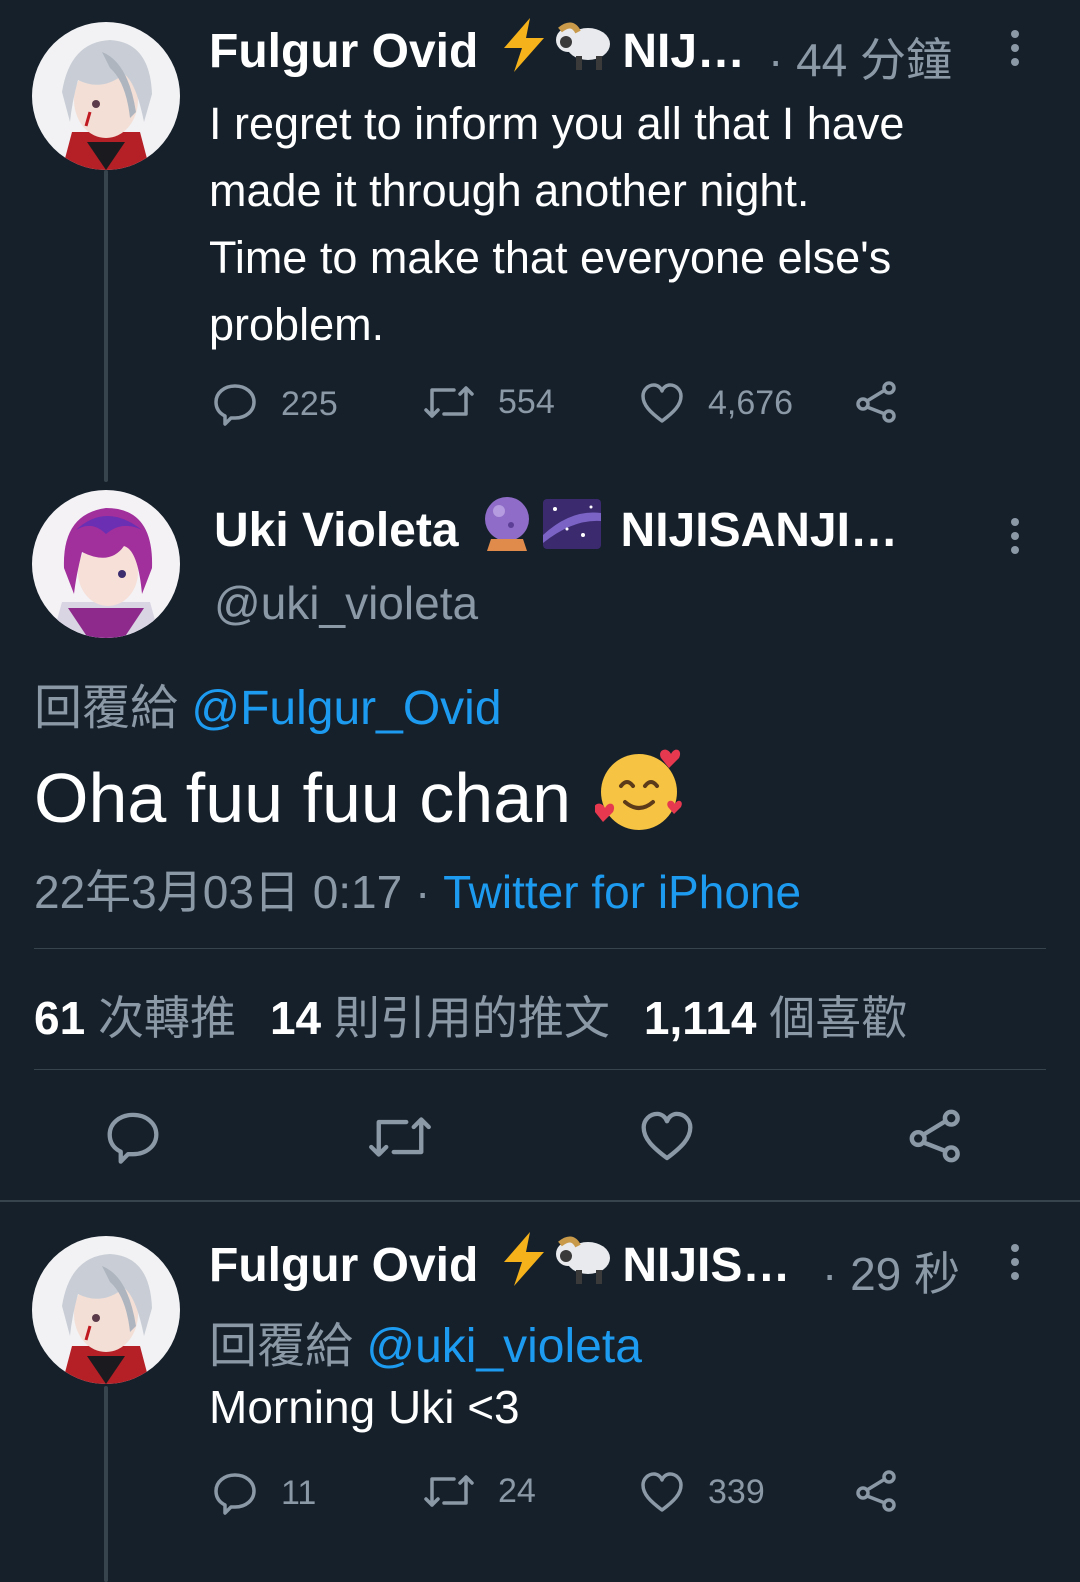  What do you see at coordinates (891, 1271) in the screenshot?
I see `timestamp: · 29 秒` at bounding box center [891, 1271].